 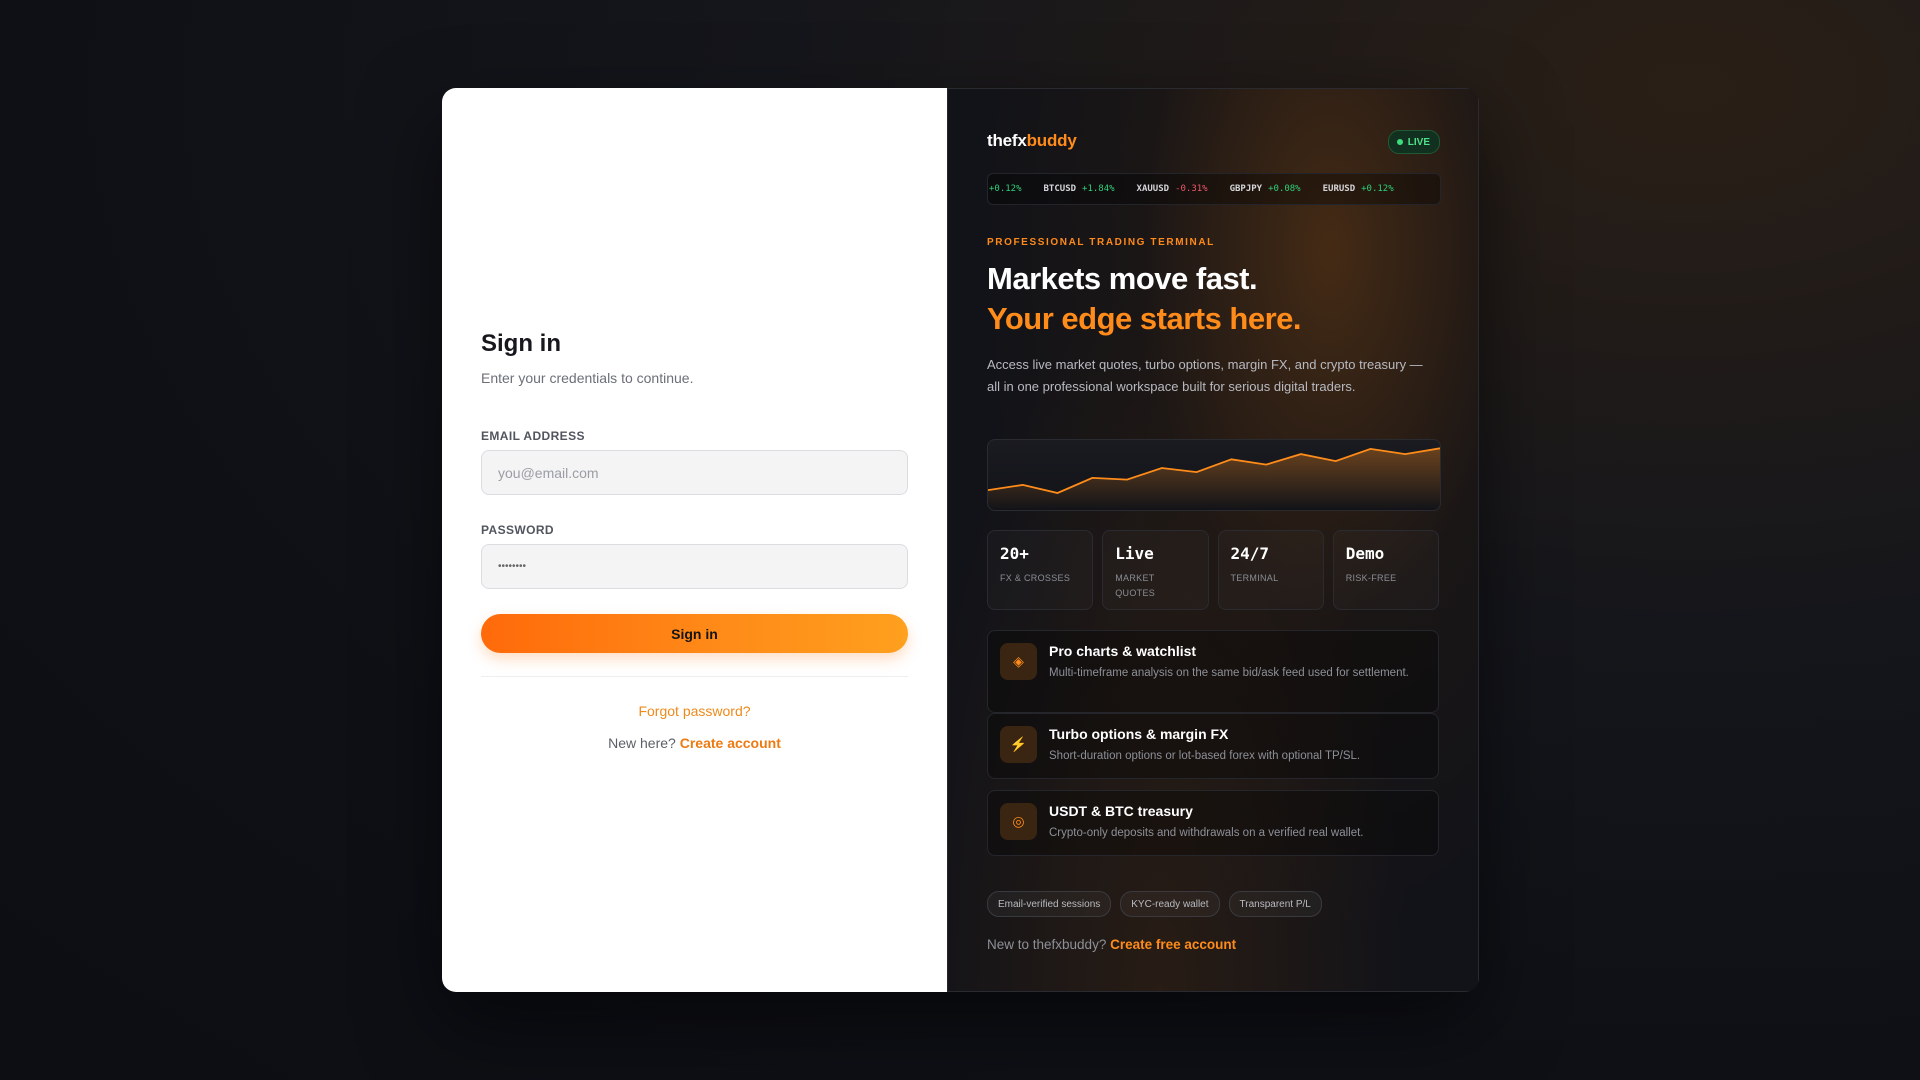 What do you see at coordinates (694, 633) in the screenshot?
I see `signin-button: Sign in` at bounding box center [694, 633].